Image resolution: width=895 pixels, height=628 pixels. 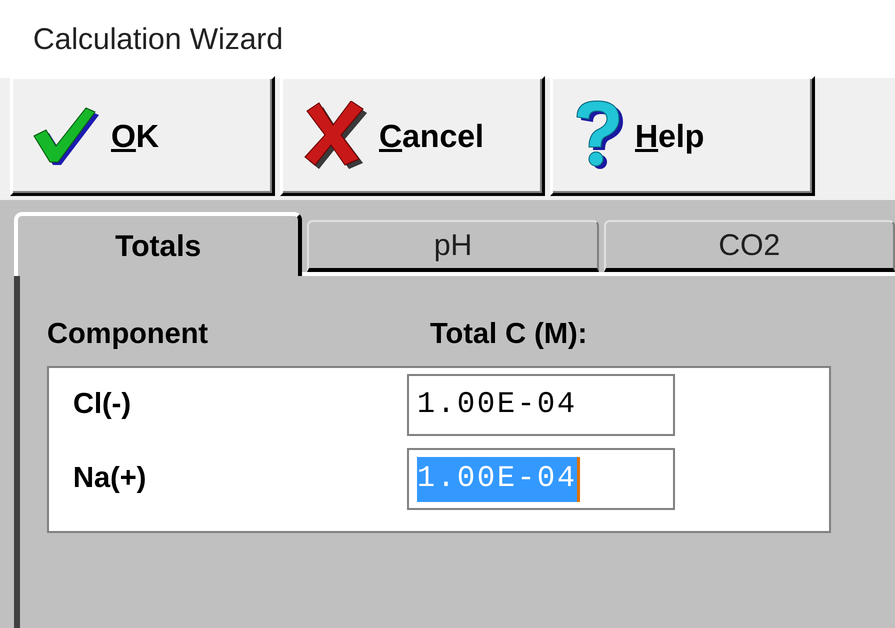 What do you see at coordinates (509, 334) in the screenshot?
I see `column-header: Total C (M):` at bounding box center [509, 334].